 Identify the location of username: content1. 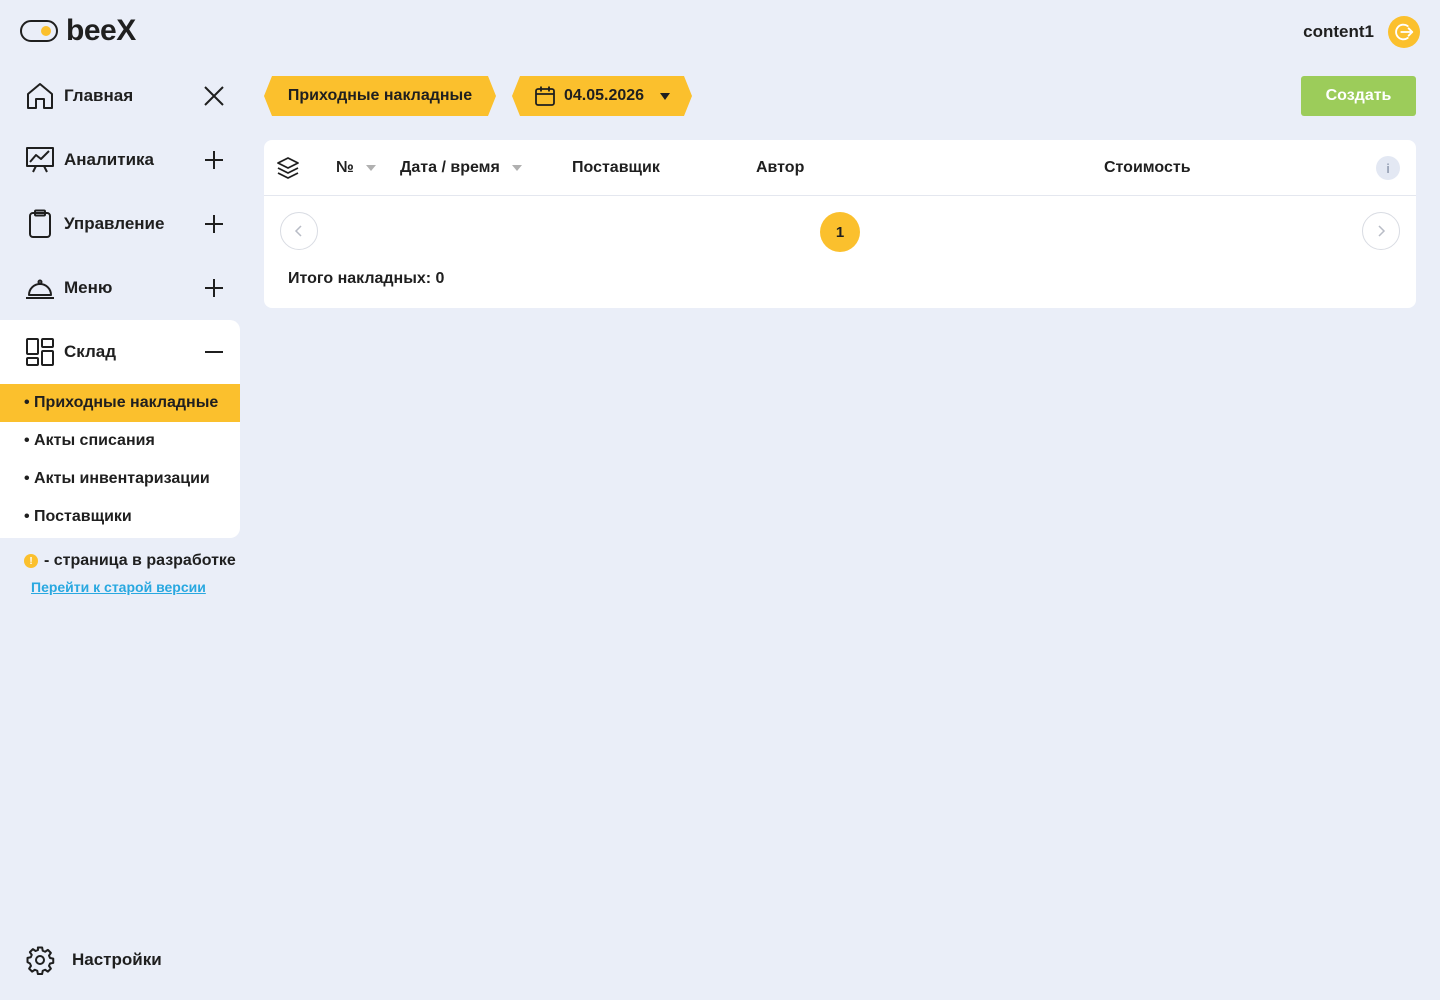
(1338, 31).